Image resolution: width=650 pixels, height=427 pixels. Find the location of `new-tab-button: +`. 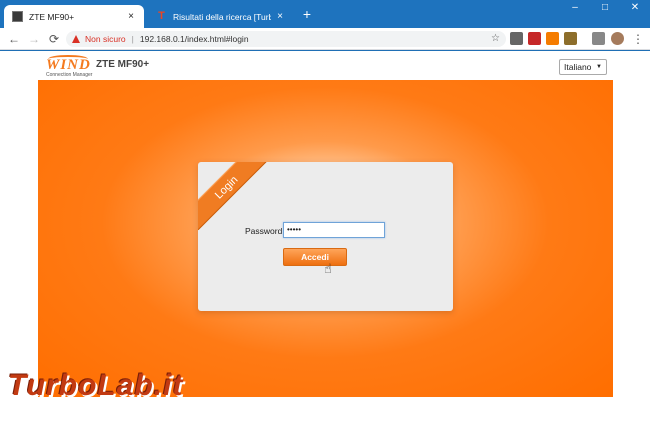

new-tab-button: + is located at coordinates (307, 14).